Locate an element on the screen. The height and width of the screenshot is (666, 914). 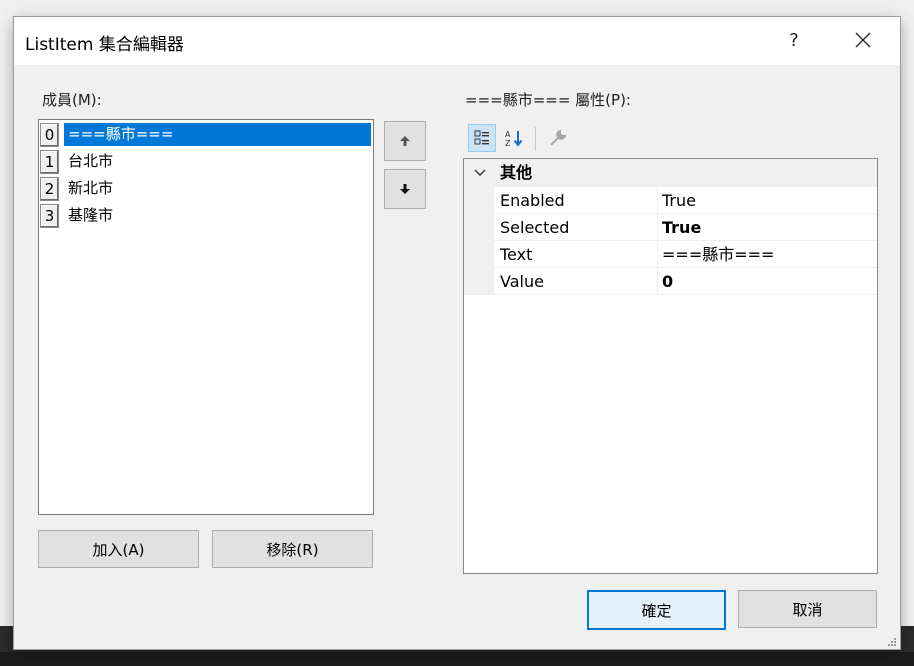
properties-label: ===縣市=== 屬性(P): is located at coordinates (548, 100).